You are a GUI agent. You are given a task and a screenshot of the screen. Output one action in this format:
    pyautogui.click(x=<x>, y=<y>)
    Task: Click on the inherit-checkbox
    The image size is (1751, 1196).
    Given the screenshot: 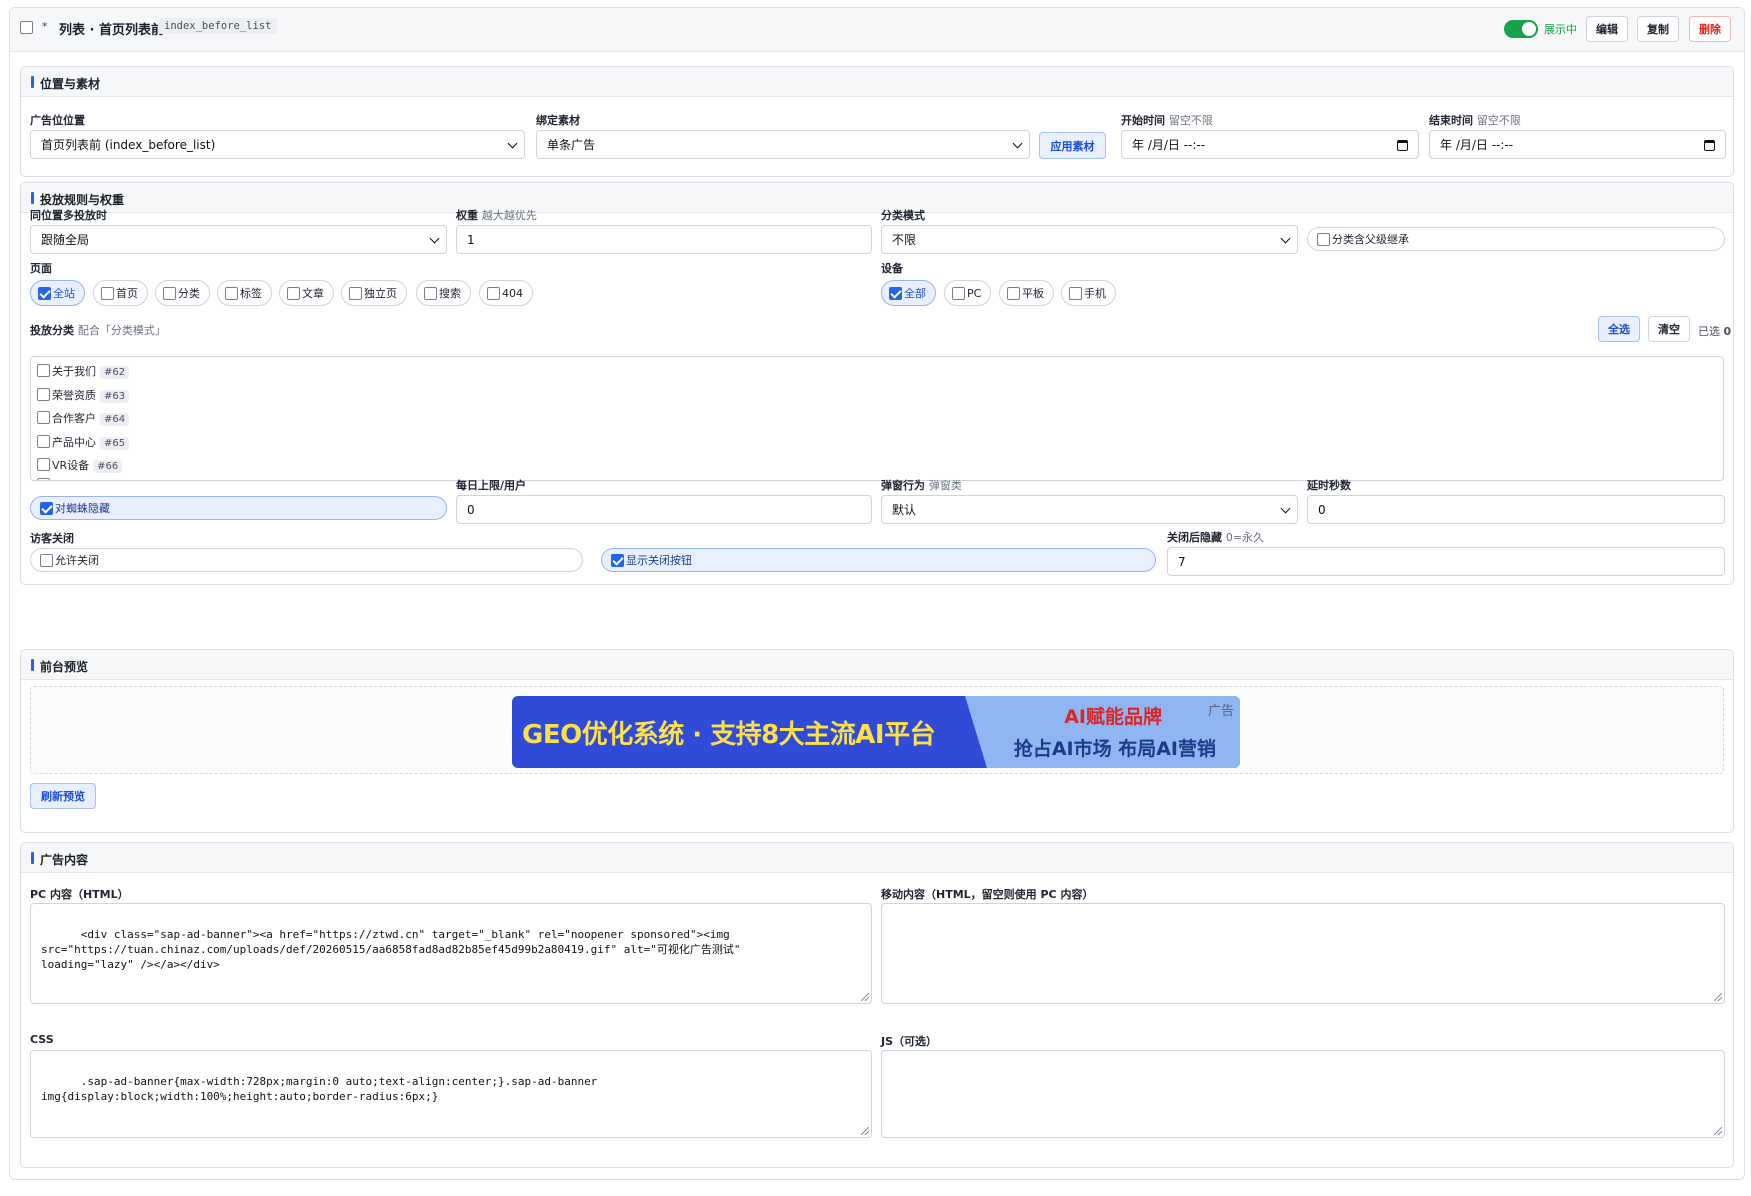 What is the action you would take?
    pyautogui.click(x=1323, y=239)
    